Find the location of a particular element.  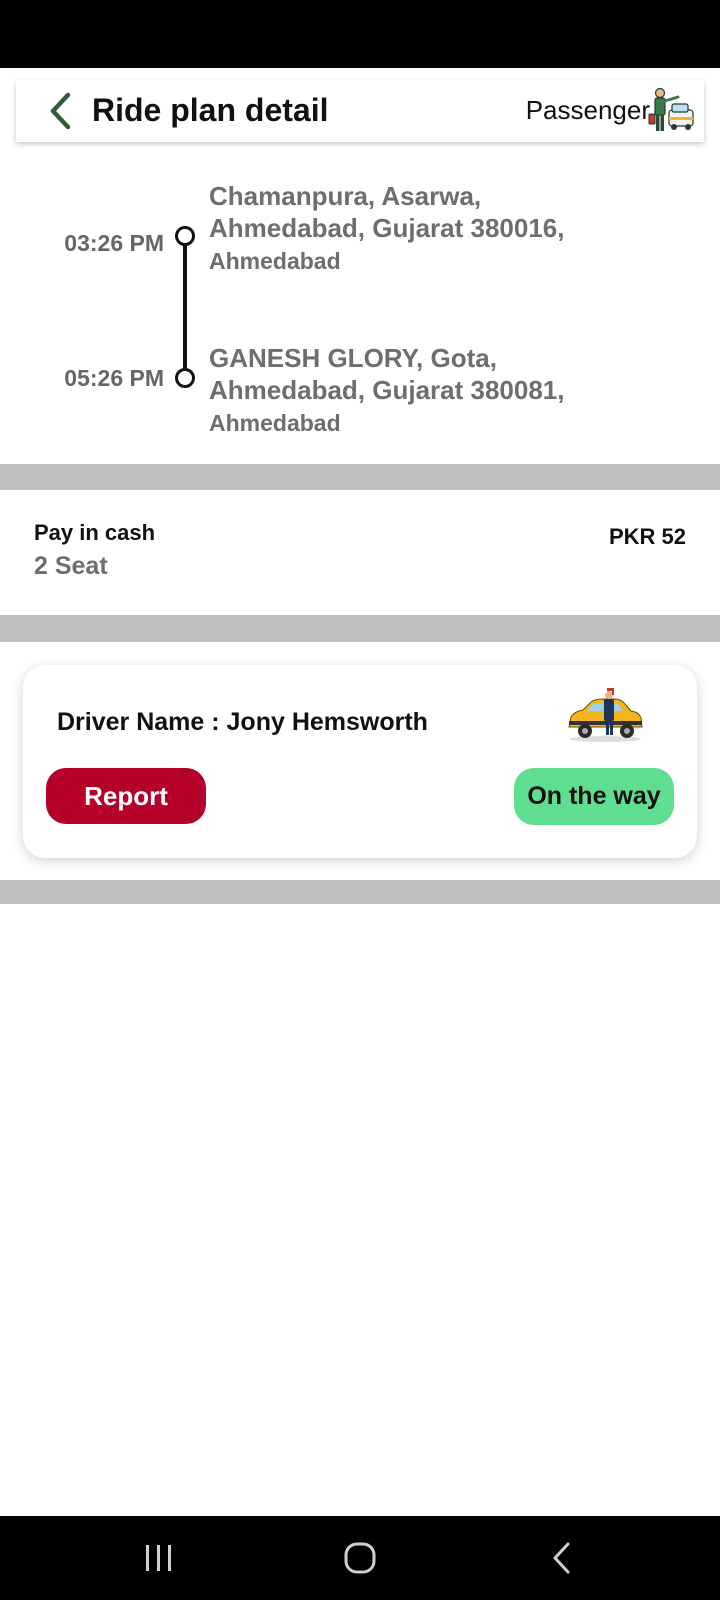

on-the-way-button: On the way is located at coordinates (594, 796).